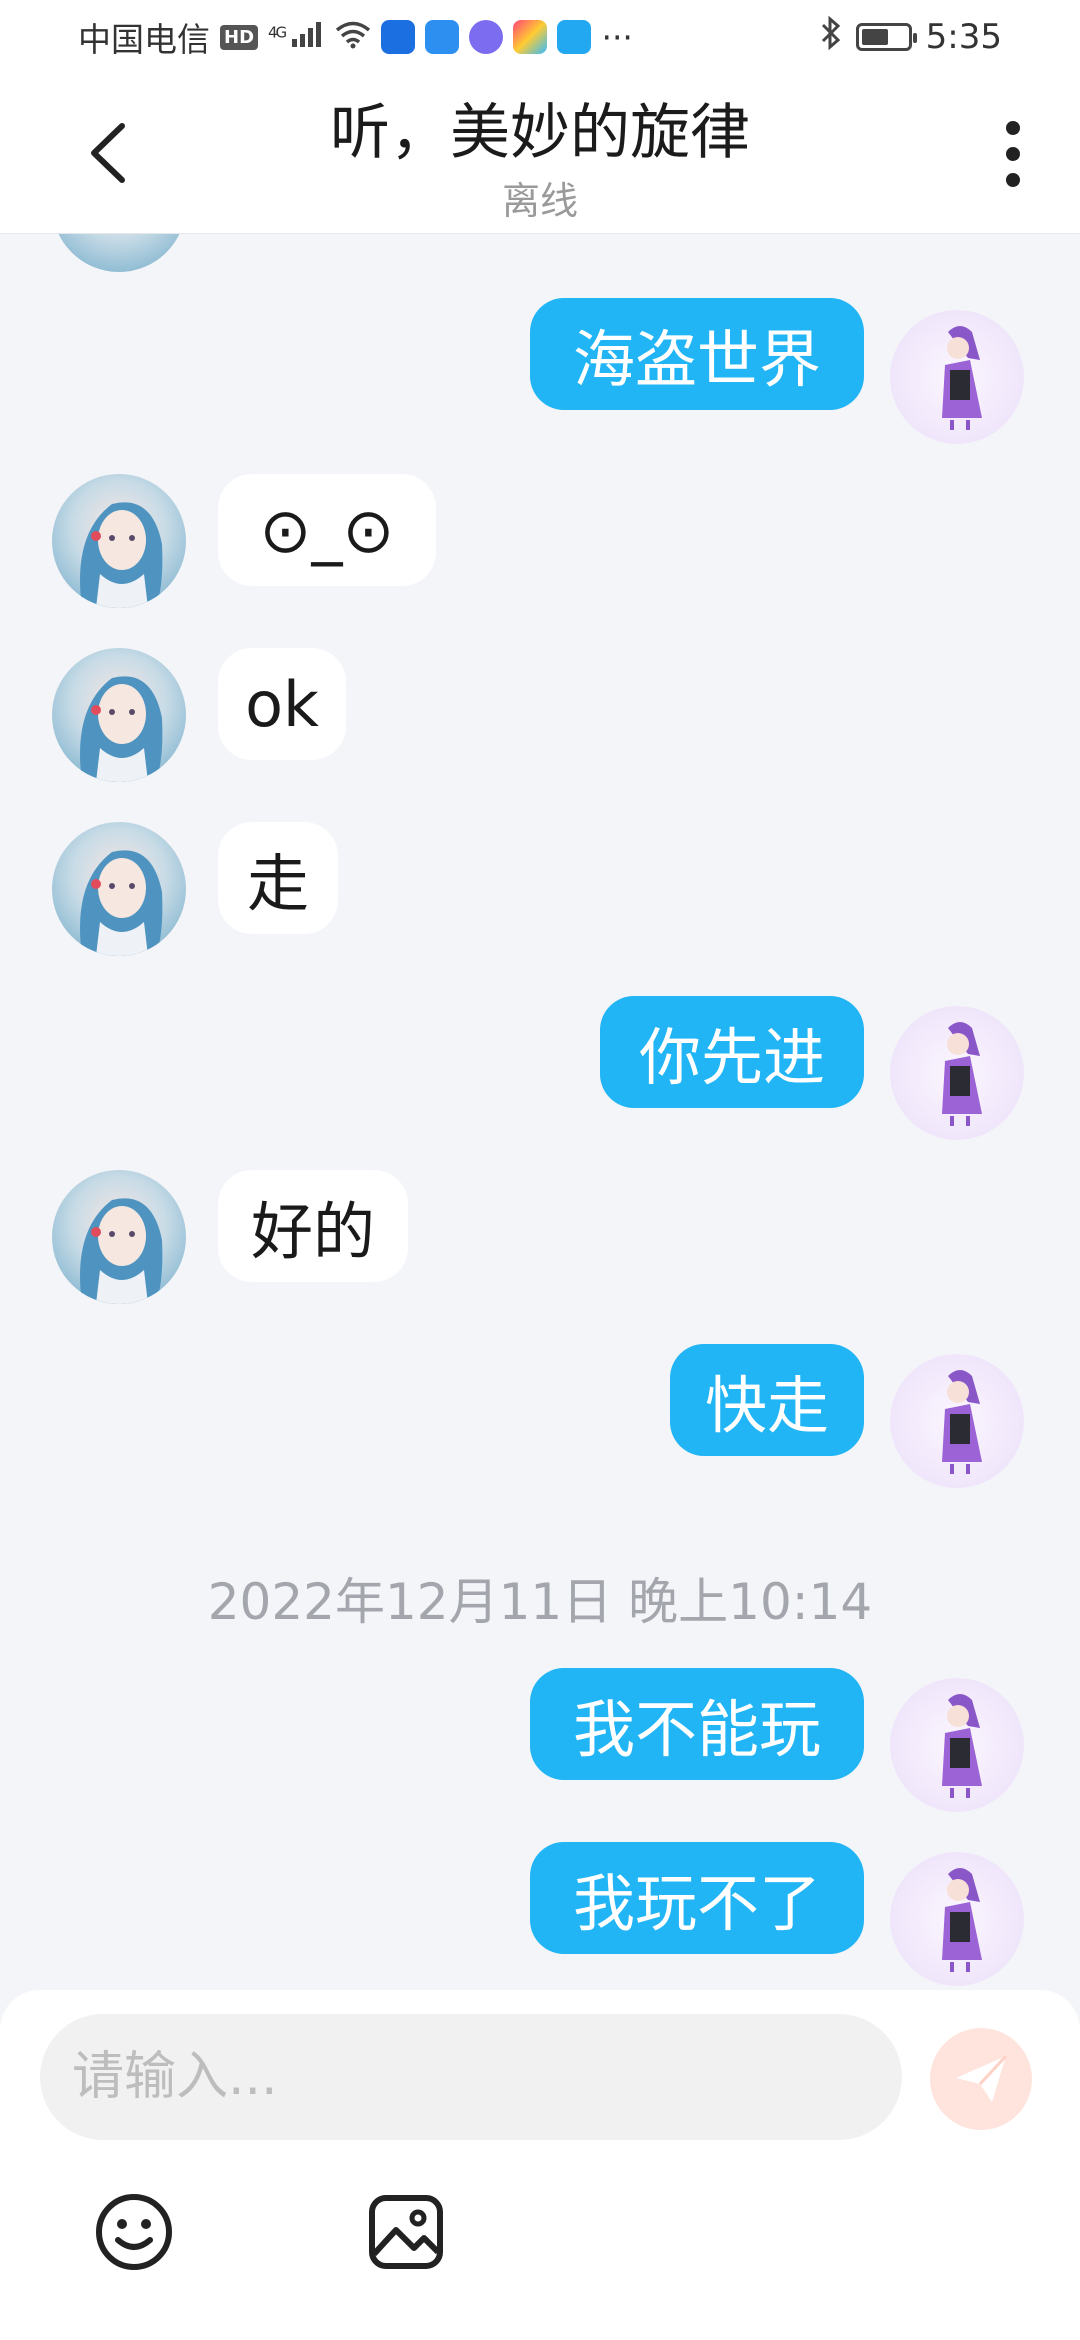 The image size is (1080, 2340). I want to click on signal-icon: 4G, so click(296, 37).